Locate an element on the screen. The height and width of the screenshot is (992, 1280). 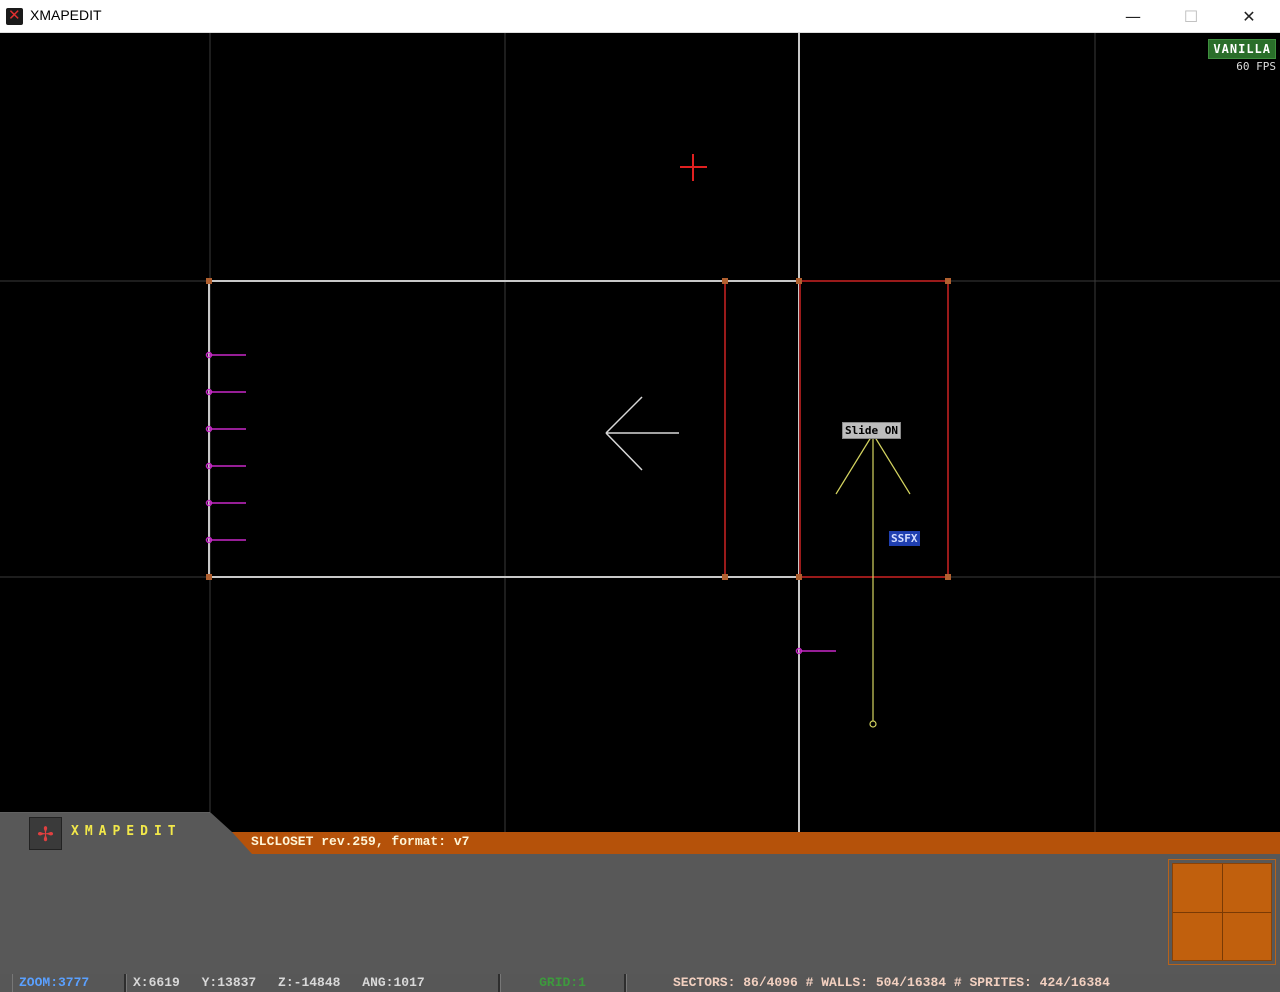
close-icon: ✕ is located at coordinates (1249, 16).